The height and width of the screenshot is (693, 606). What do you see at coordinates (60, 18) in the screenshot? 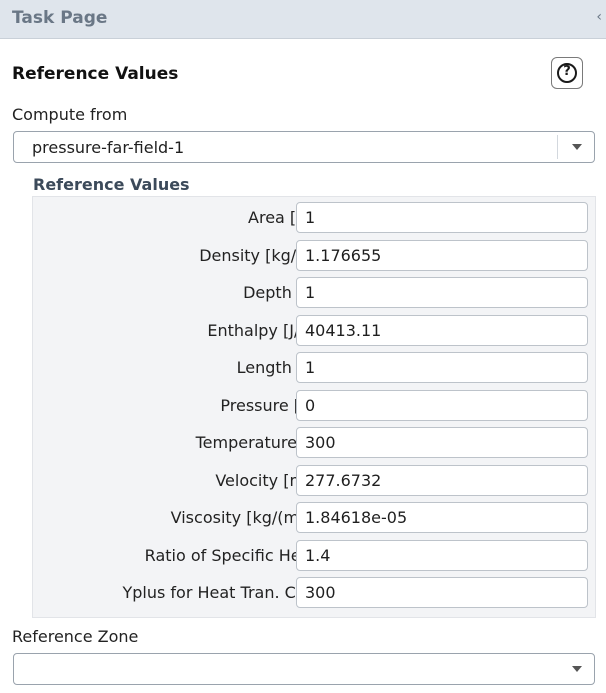
I see `task-page-title: Task Page` at bounding box center [60, 18].